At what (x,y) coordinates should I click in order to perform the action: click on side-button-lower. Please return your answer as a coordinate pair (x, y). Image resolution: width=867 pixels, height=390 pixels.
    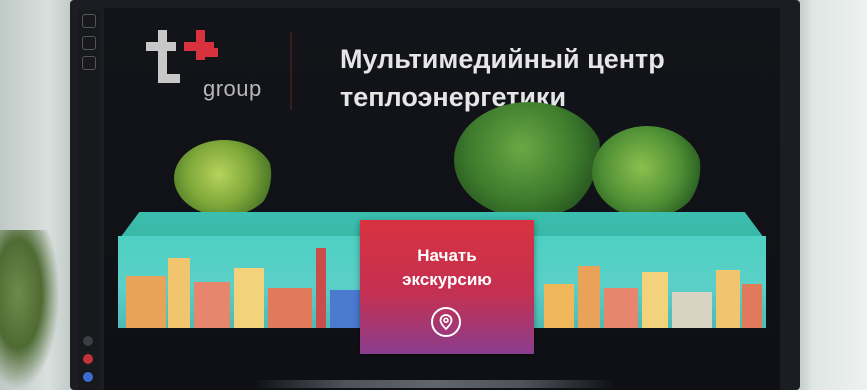
    Looking at the image, I should click on (89, 63).